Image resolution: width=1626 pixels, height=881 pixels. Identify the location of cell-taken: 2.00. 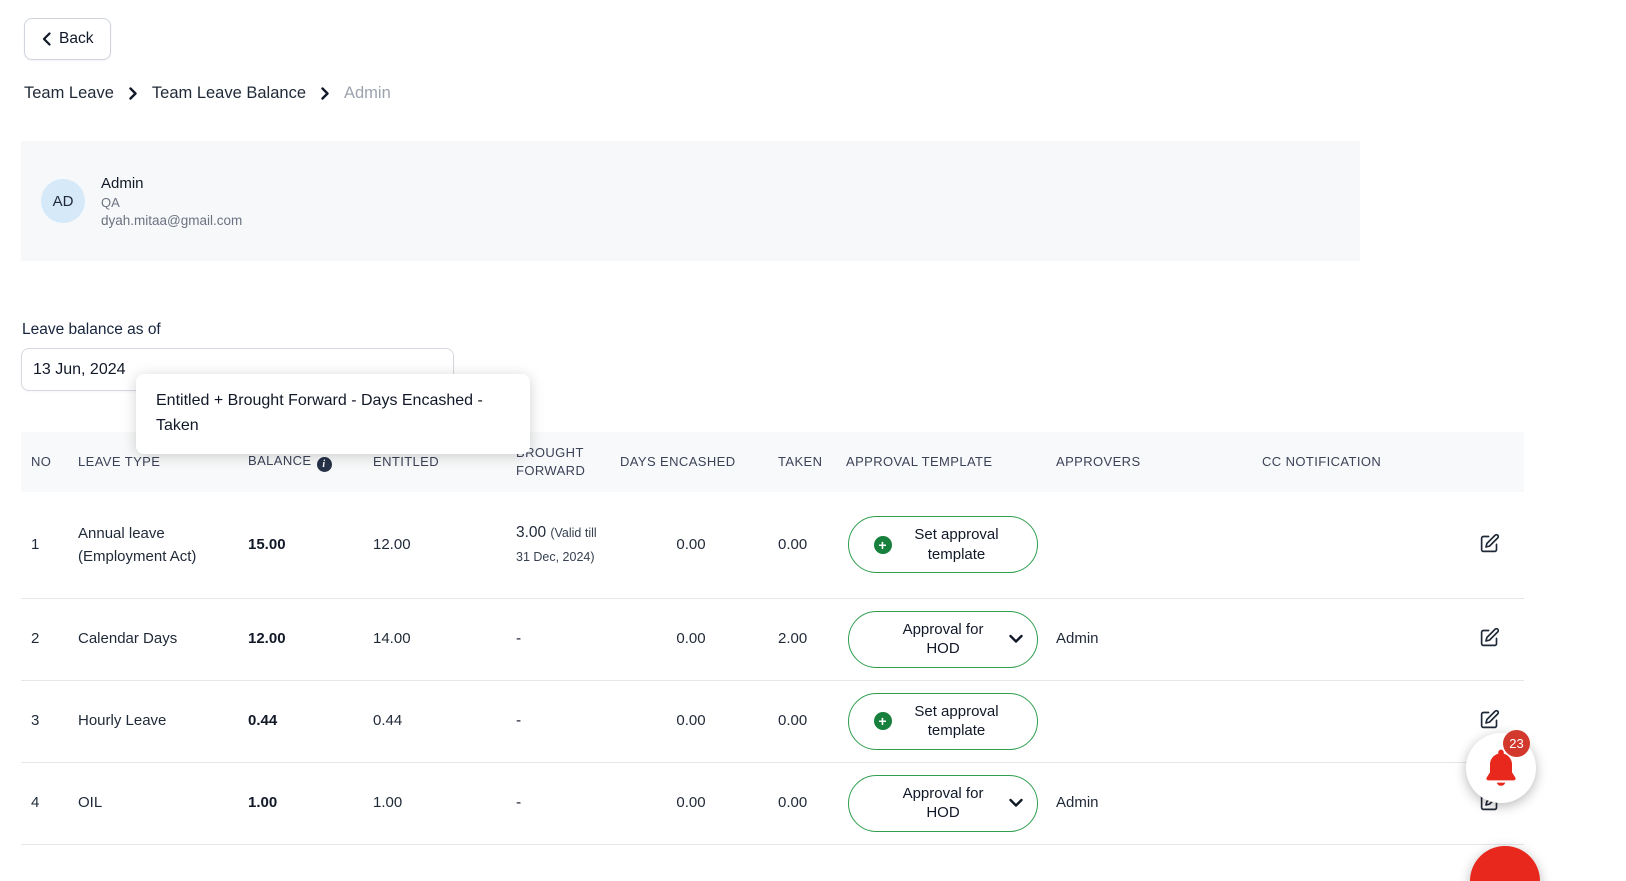
(793, 639).